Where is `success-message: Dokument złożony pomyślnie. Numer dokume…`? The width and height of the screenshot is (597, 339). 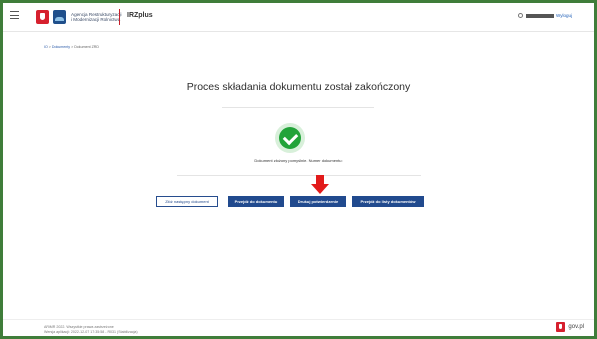
success-message: Dokument złożony pomyślnie. Numer dokume… is located at coordinates (298, 160).